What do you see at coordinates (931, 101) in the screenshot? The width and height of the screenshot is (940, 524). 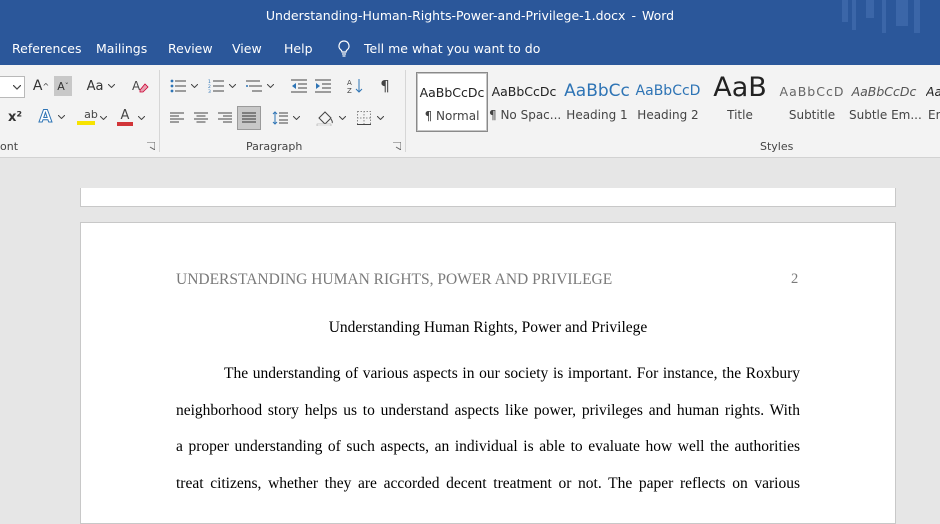 I see `style-emphasis: Aa En` at bounding box center [931, 101].